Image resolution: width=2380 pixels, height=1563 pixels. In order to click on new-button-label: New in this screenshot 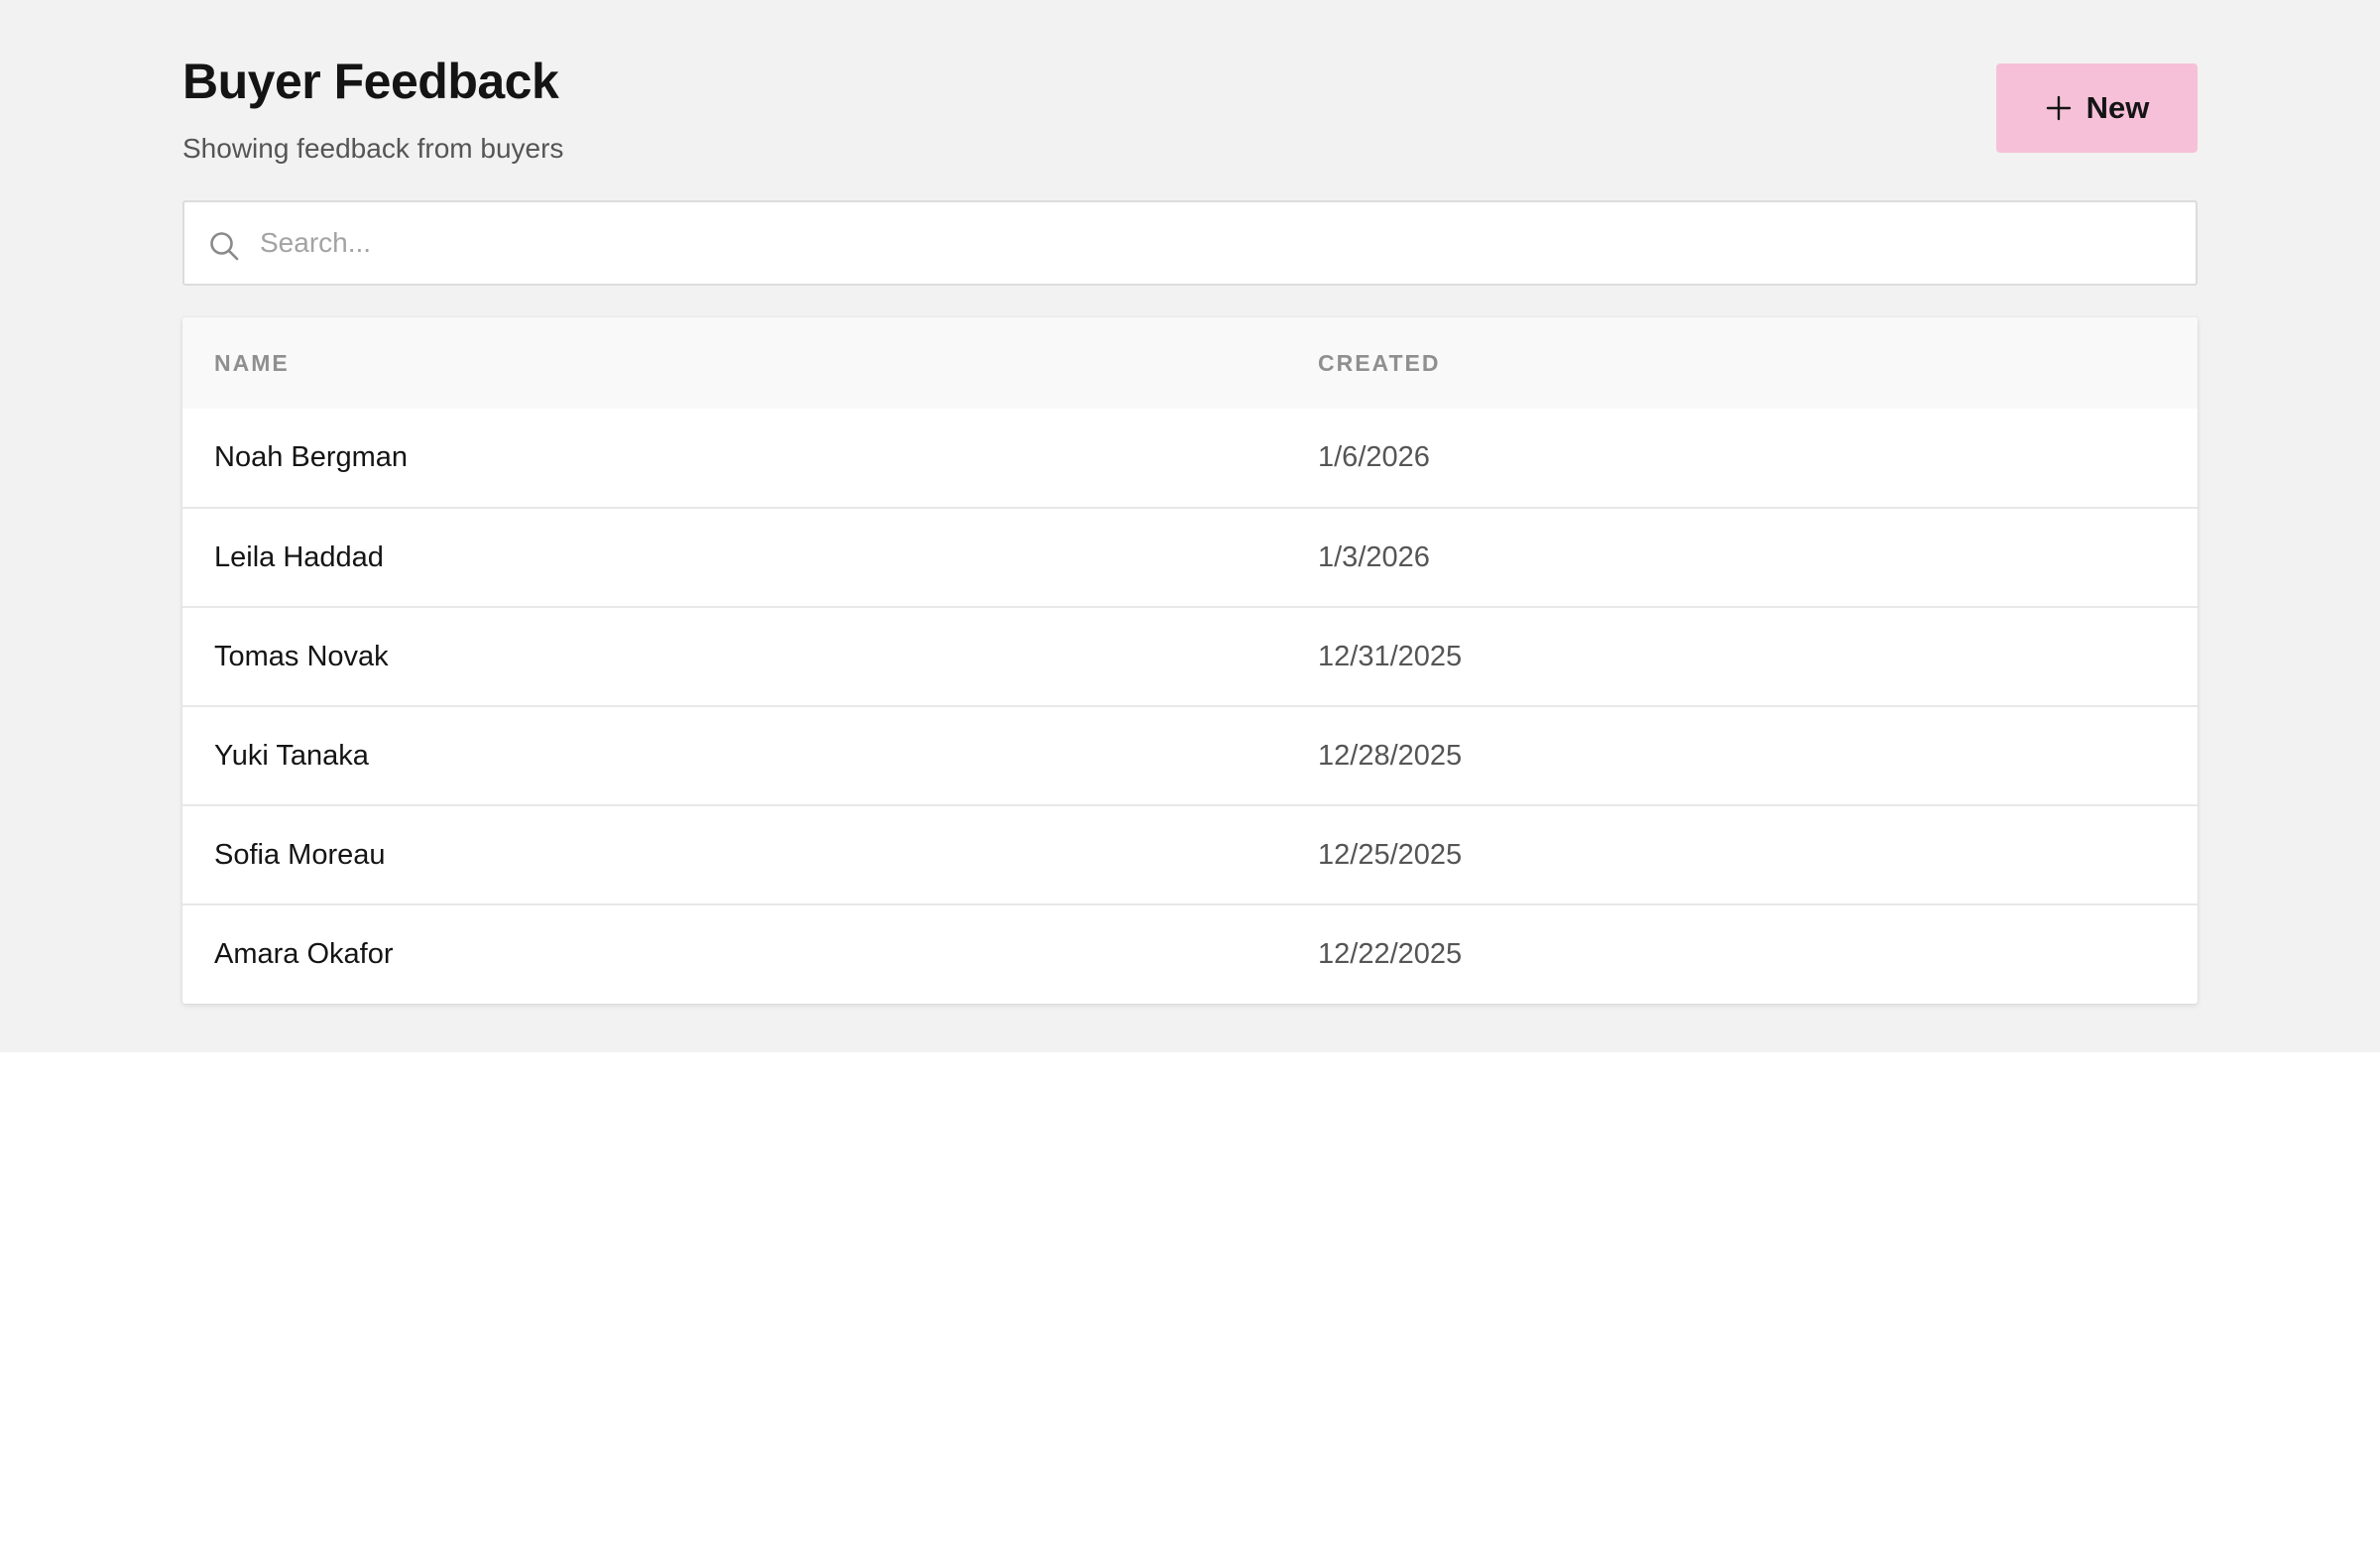, I will do `click(2117, 108)`.